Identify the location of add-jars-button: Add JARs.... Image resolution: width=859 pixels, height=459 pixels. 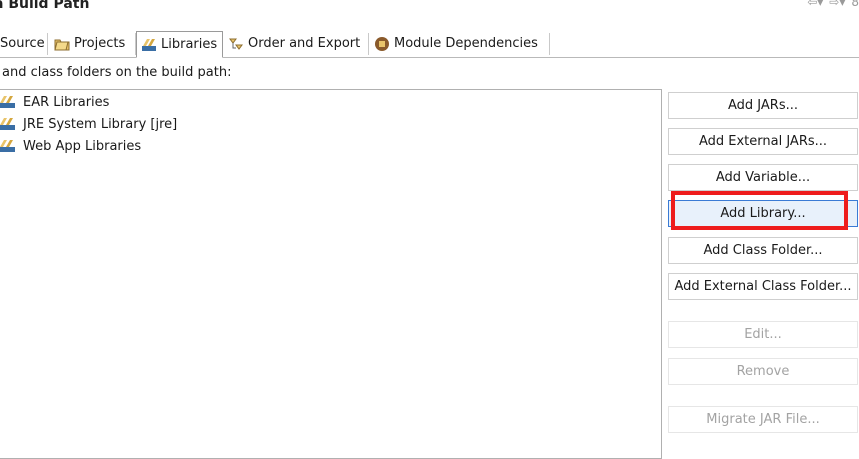
(763, 105).